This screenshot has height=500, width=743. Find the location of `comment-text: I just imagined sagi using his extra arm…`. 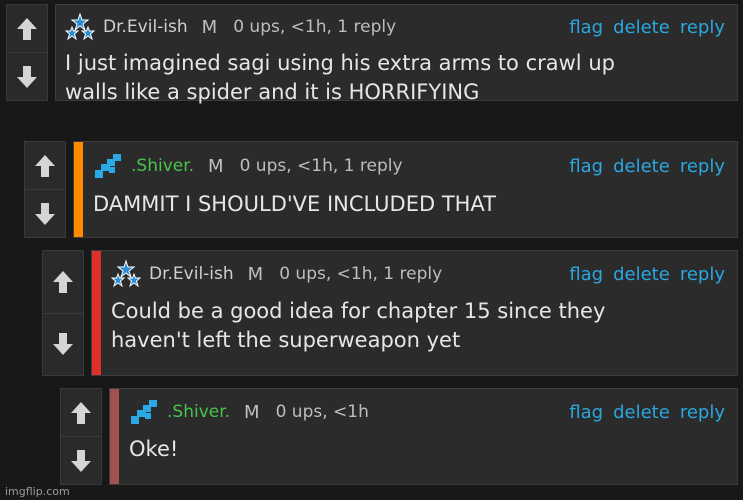

comment-text: I just imagined sagi using his extra arm… is located at coordinates (395, 78).